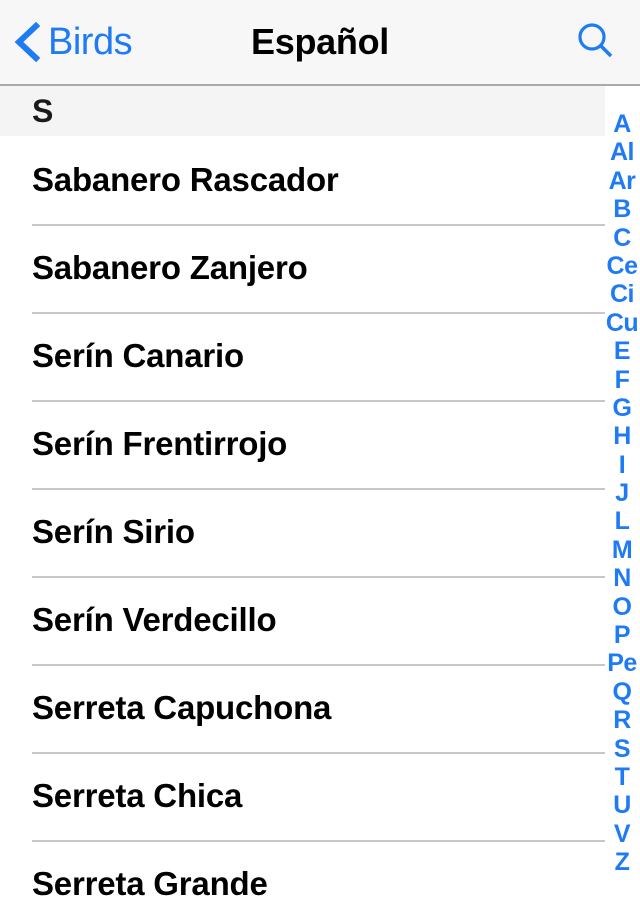 This screenshot has height=920, width=640. Describe the element at coordinates (622, 124) in the screenshot. I see `index-entry: A` at that location.